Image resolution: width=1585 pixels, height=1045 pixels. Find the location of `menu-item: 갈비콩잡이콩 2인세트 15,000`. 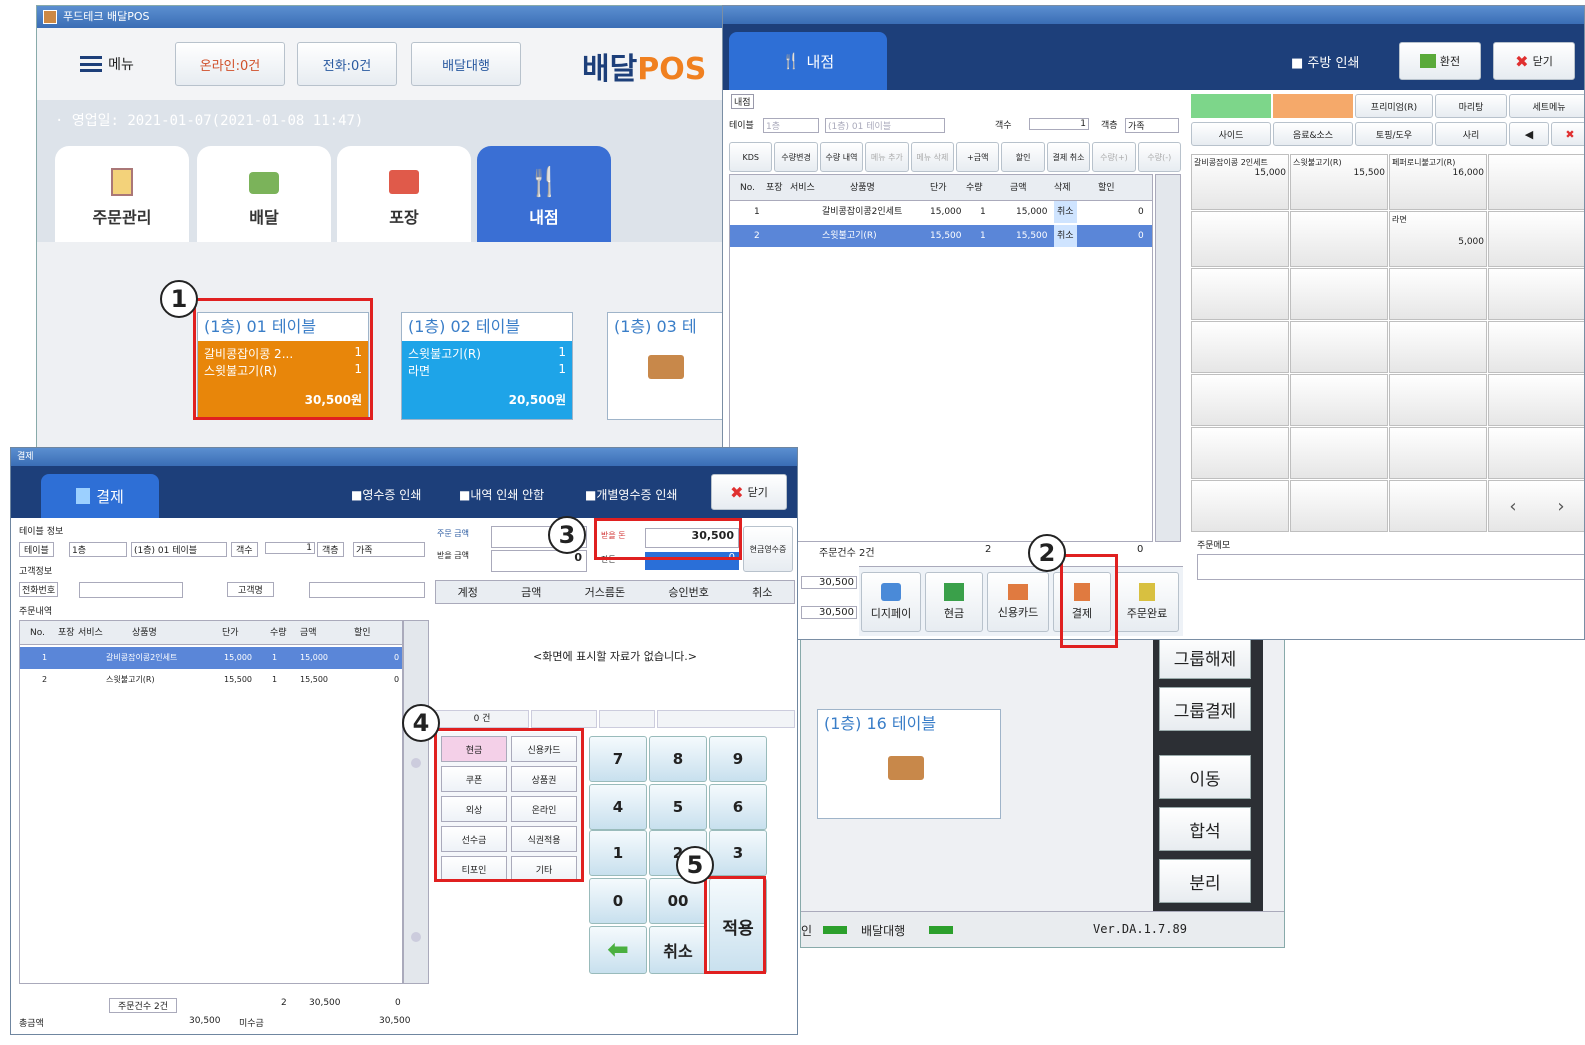

menu-item: 갈비콩잡이콩 2인세트 15,000 is located at coordinates (1240, 182).